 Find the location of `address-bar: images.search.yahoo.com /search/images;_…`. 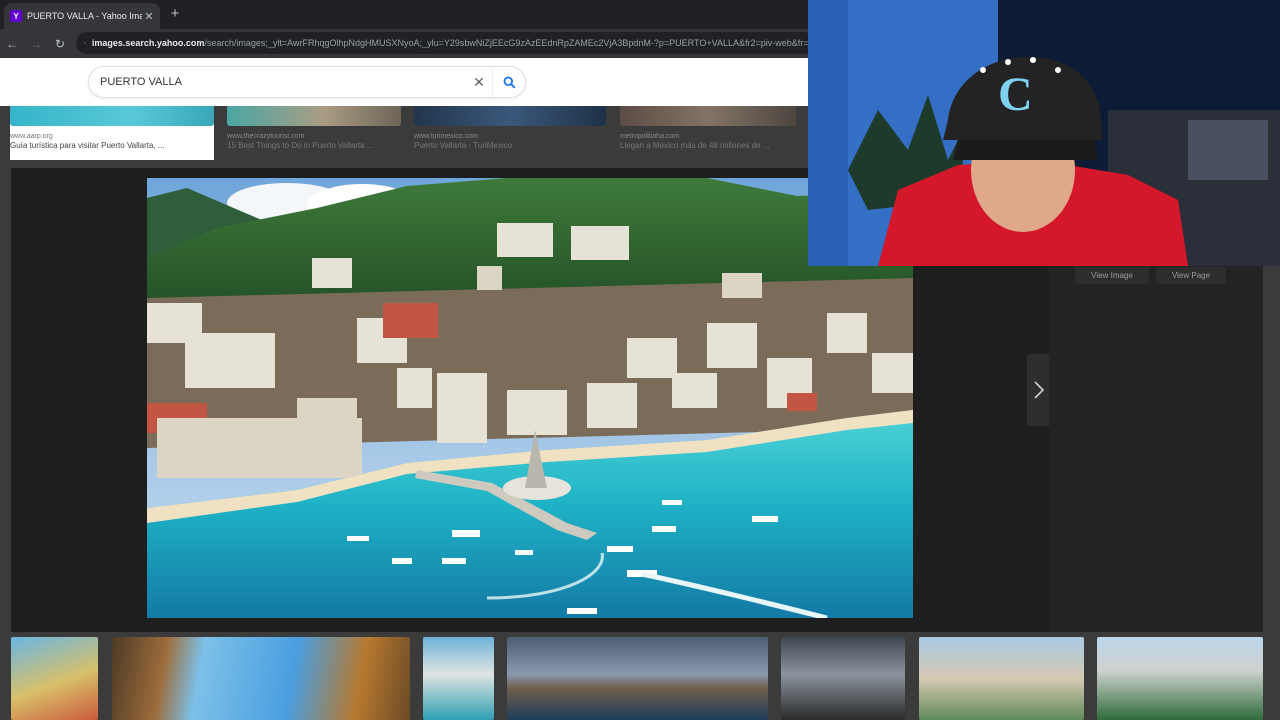

address-bar: images.search.yahoo.com /search/images;_… is located at coordinates (446, 43).